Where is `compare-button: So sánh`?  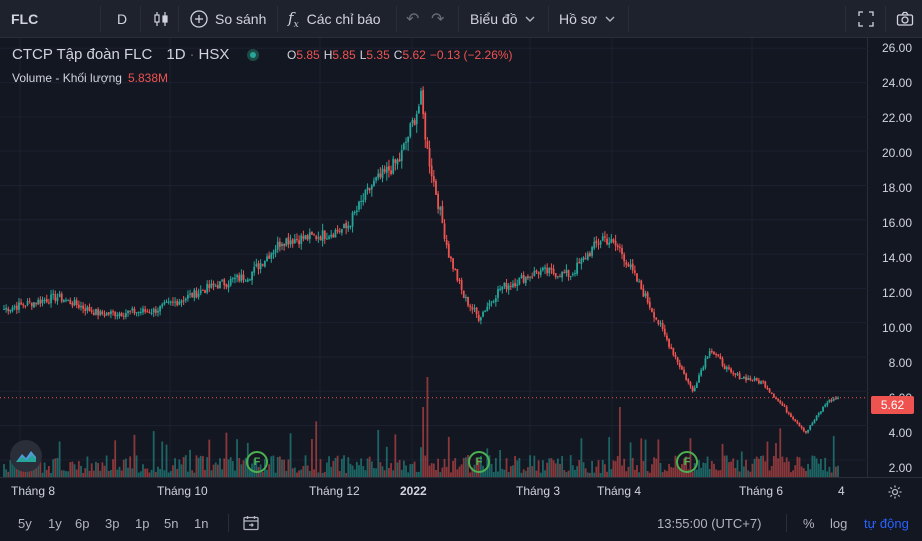
compare-button: So sánh is located at coordinates (227, 19).